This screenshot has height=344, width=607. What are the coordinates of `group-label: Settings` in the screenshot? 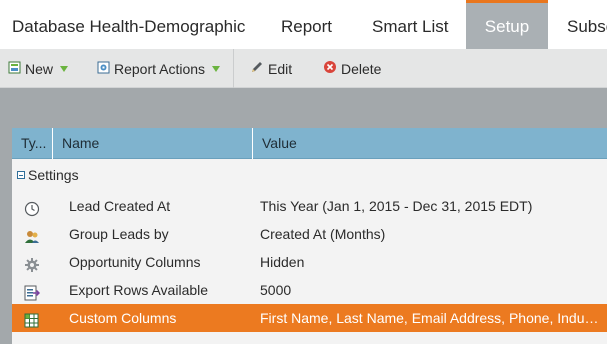 It's located at (53, 175).